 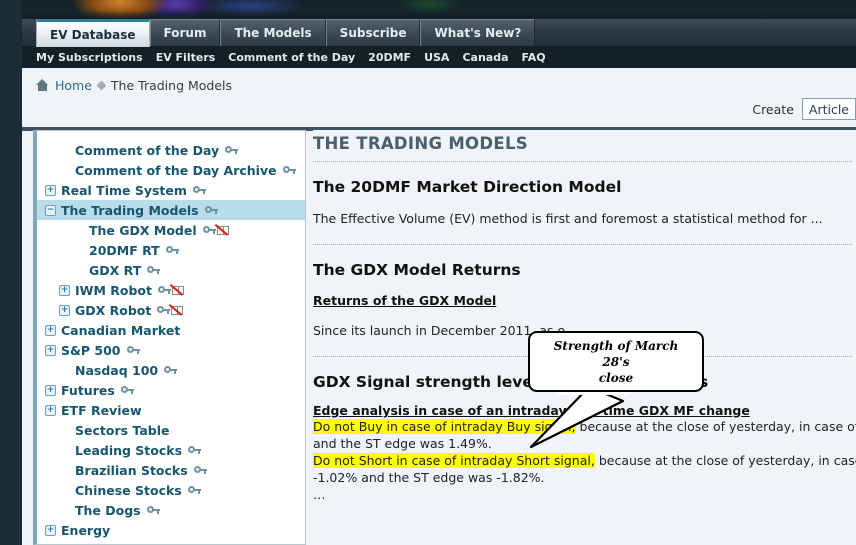 I want to click on sidebar-item-canadian-market: + Canadian Market, so click(x=171, y=330).